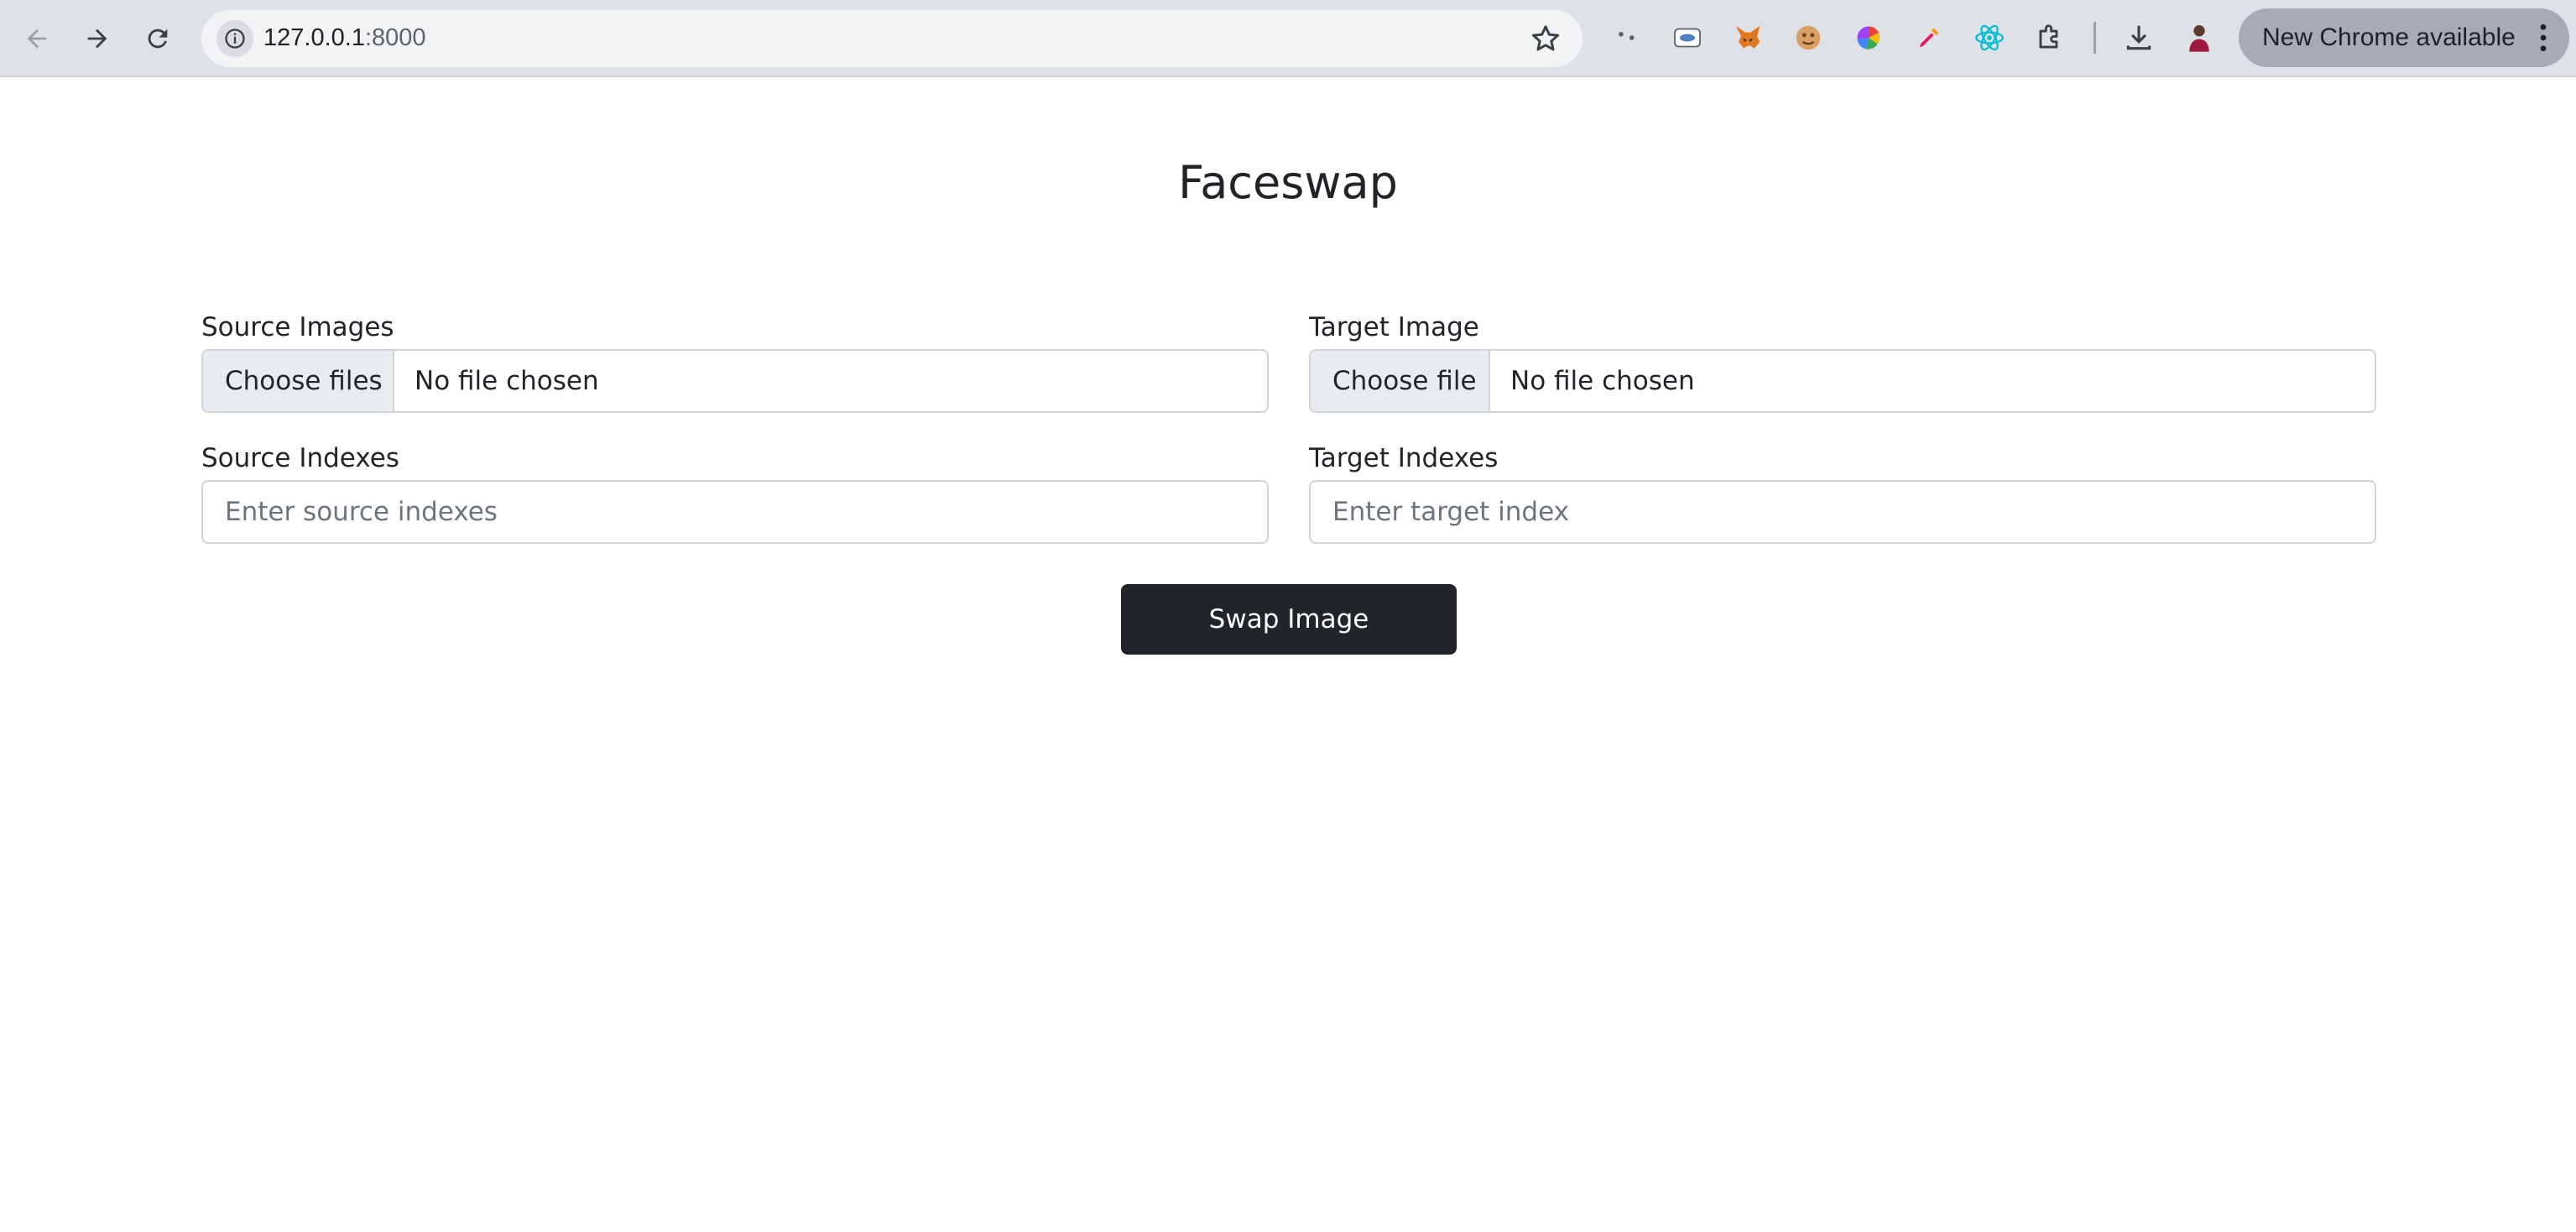 The height and width of the screenshot is (1232, 2576). Describe the element at coordinates (1687, 37) in the screenshot. I see `extension-rounded-icon` at that location.